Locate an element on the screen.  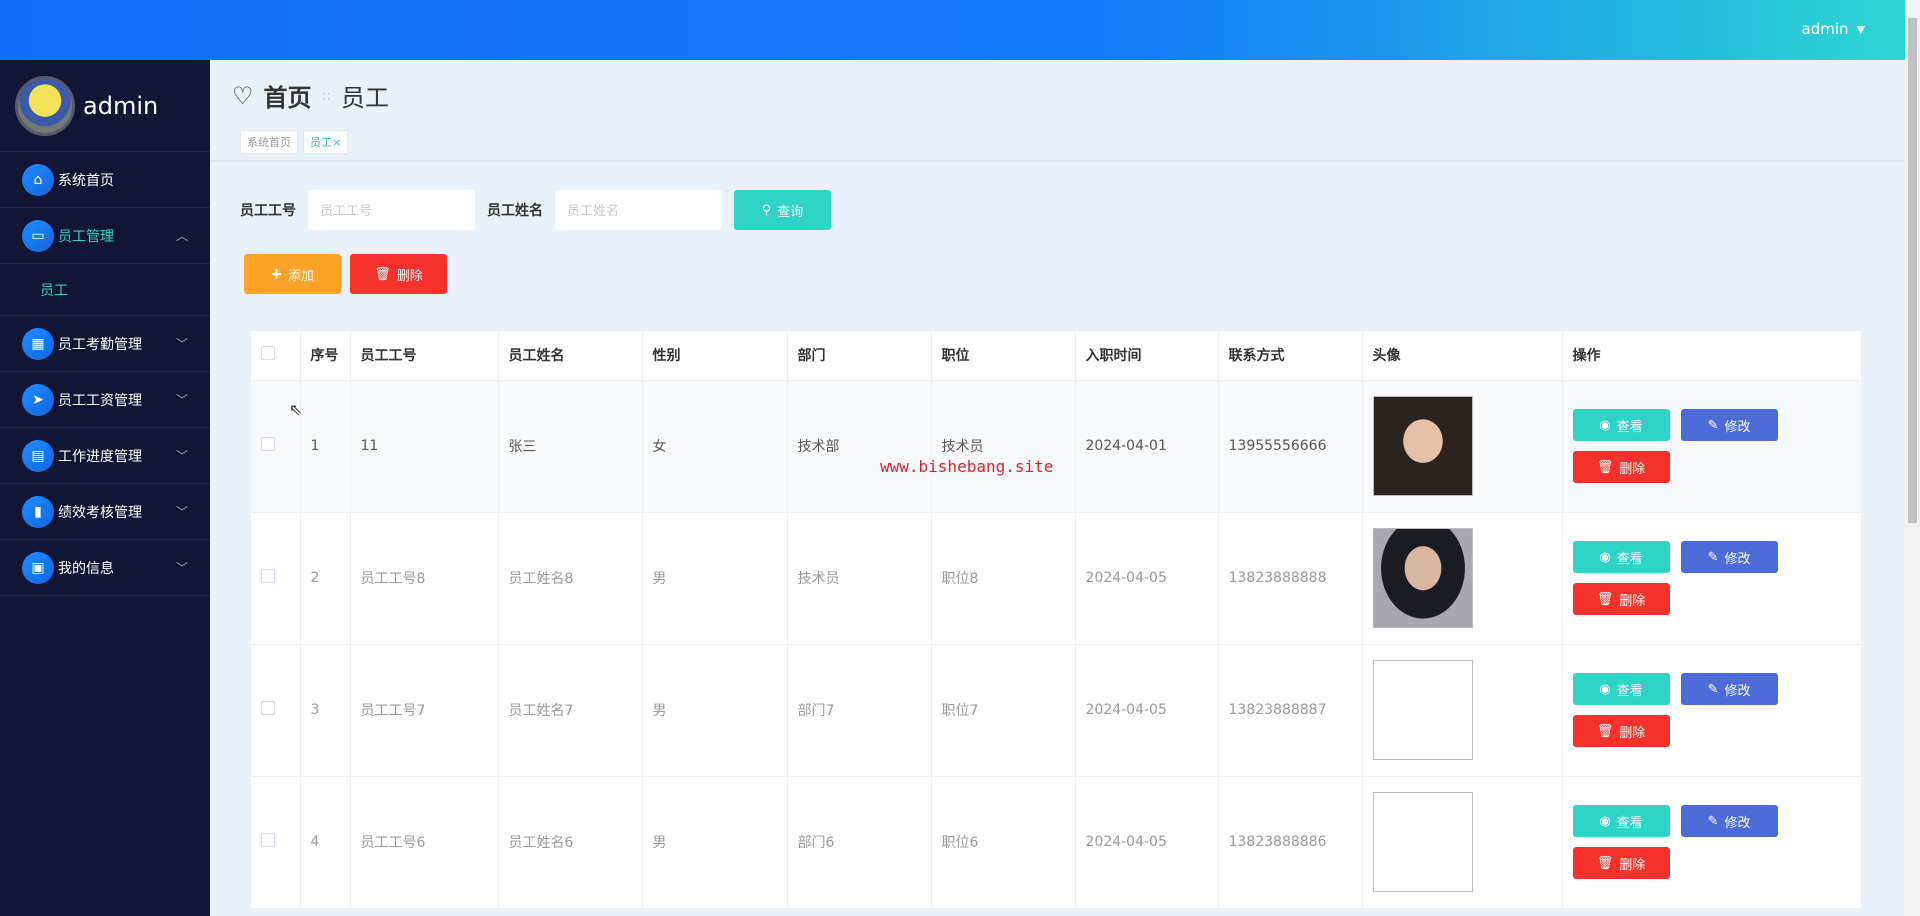
profile-name: admin is located at coordinates (121, 105).